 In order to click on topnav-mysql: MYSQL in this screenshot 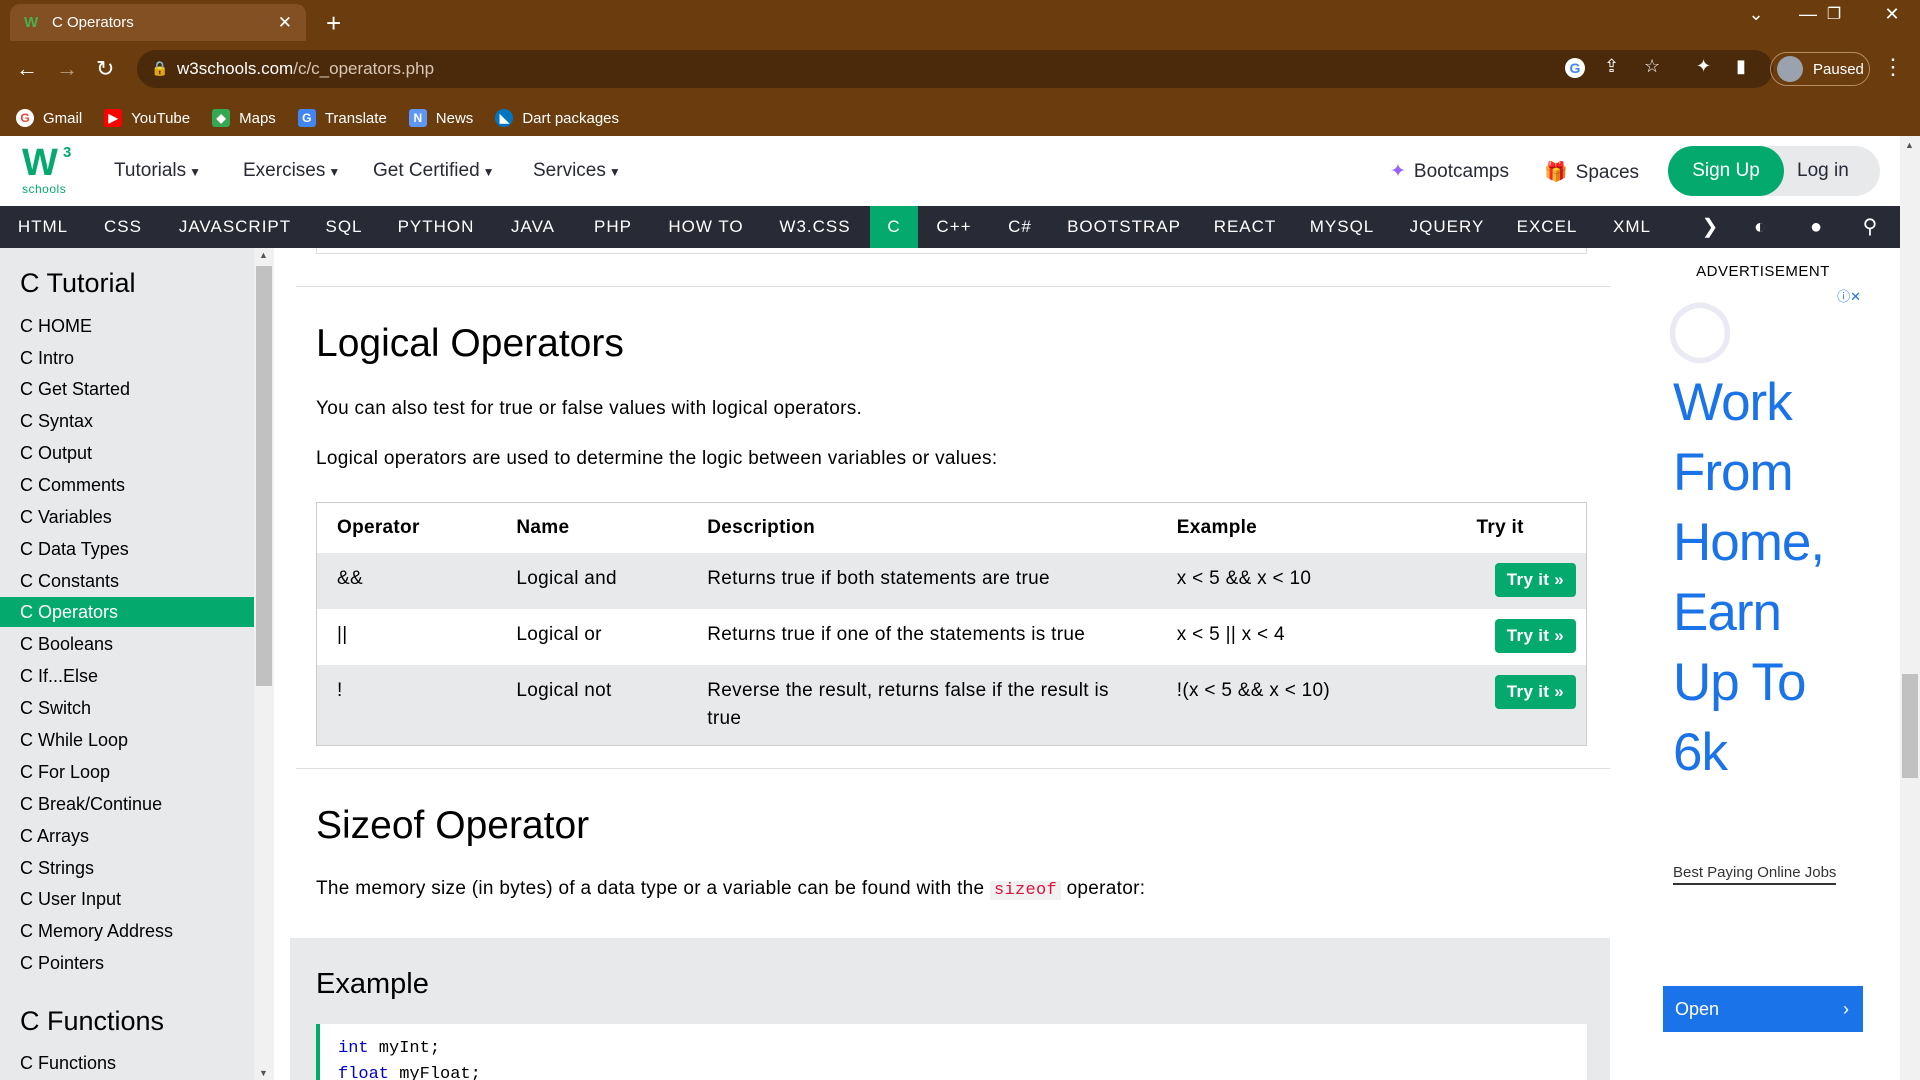, I will do `click(1342, 227)`.